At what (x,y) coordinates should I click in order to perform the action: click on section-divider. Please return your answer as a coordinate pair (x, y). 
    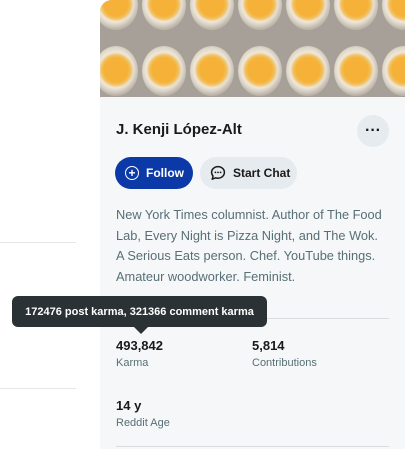
    Looking at the image, I should click on (252, 446).